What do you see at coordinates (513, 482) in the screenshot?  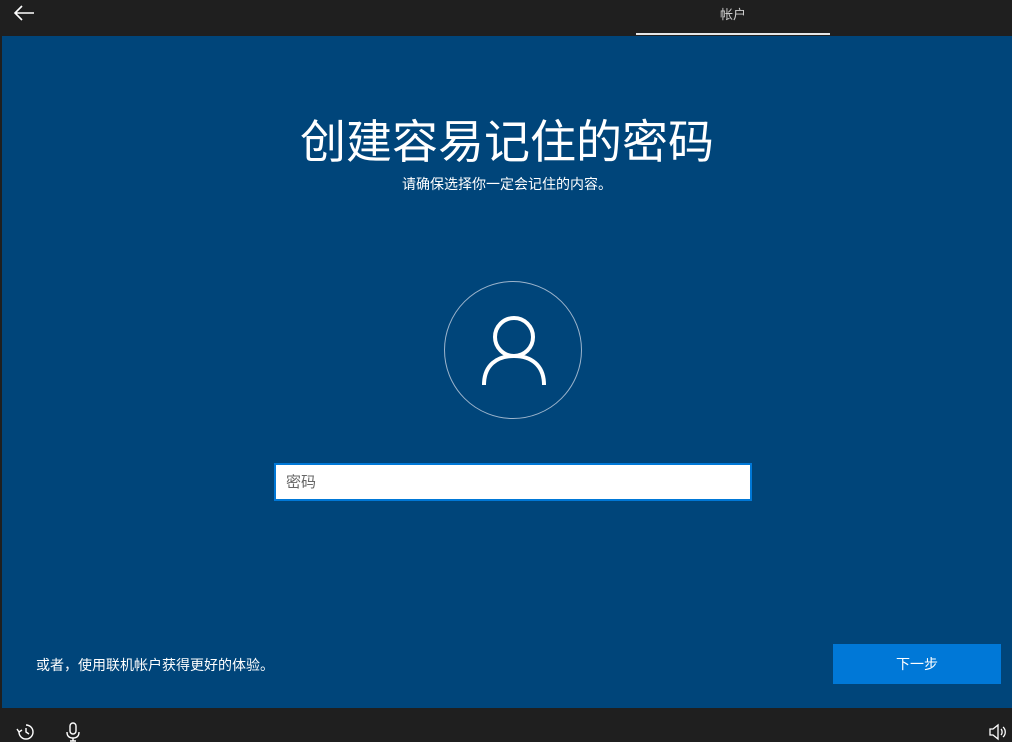 I see `password-input` at bounding box center [513, 482].